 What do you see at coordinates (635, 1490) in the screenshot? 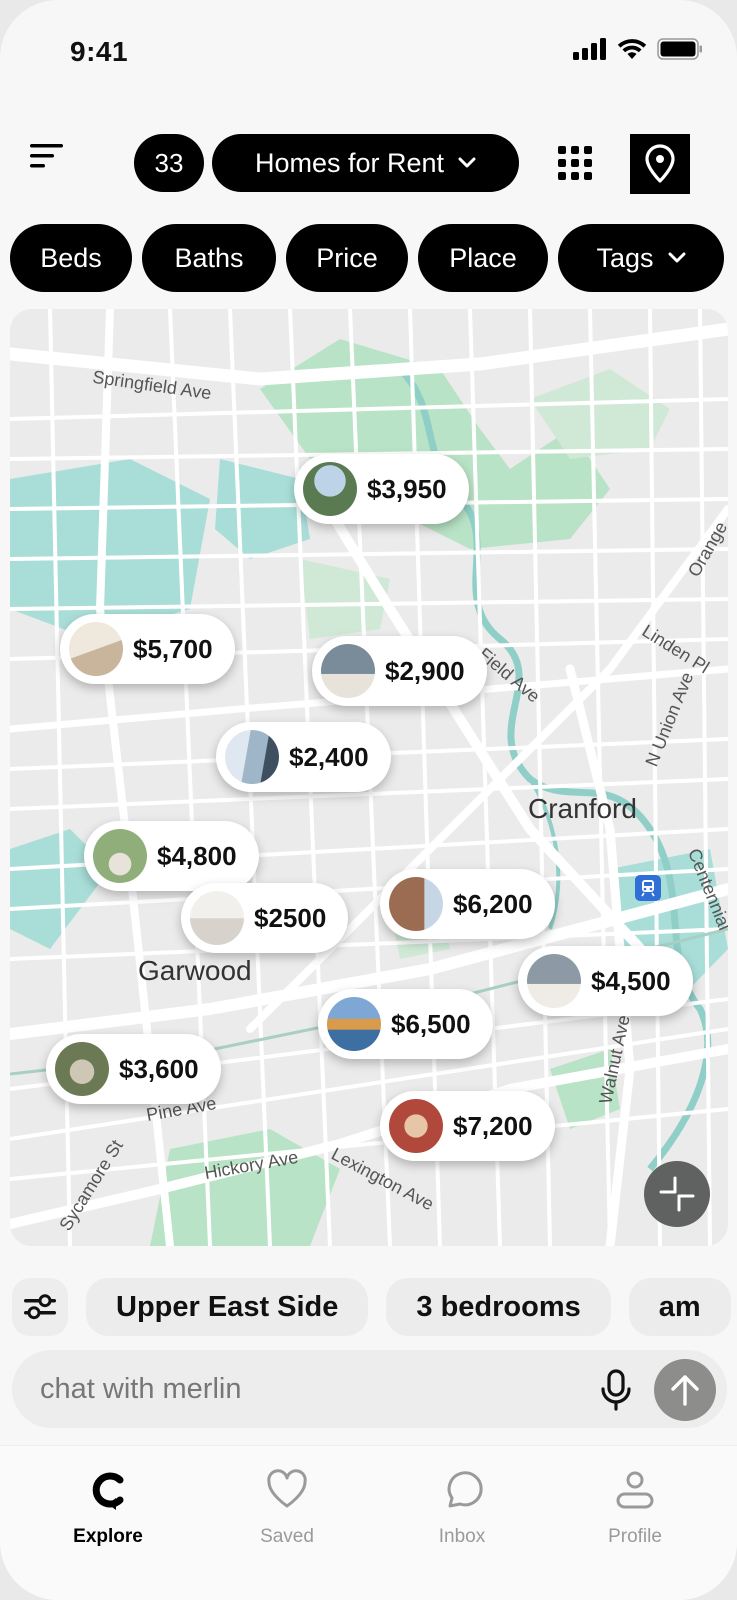
I see `profile-icon` at bounding box center [635, 1490].